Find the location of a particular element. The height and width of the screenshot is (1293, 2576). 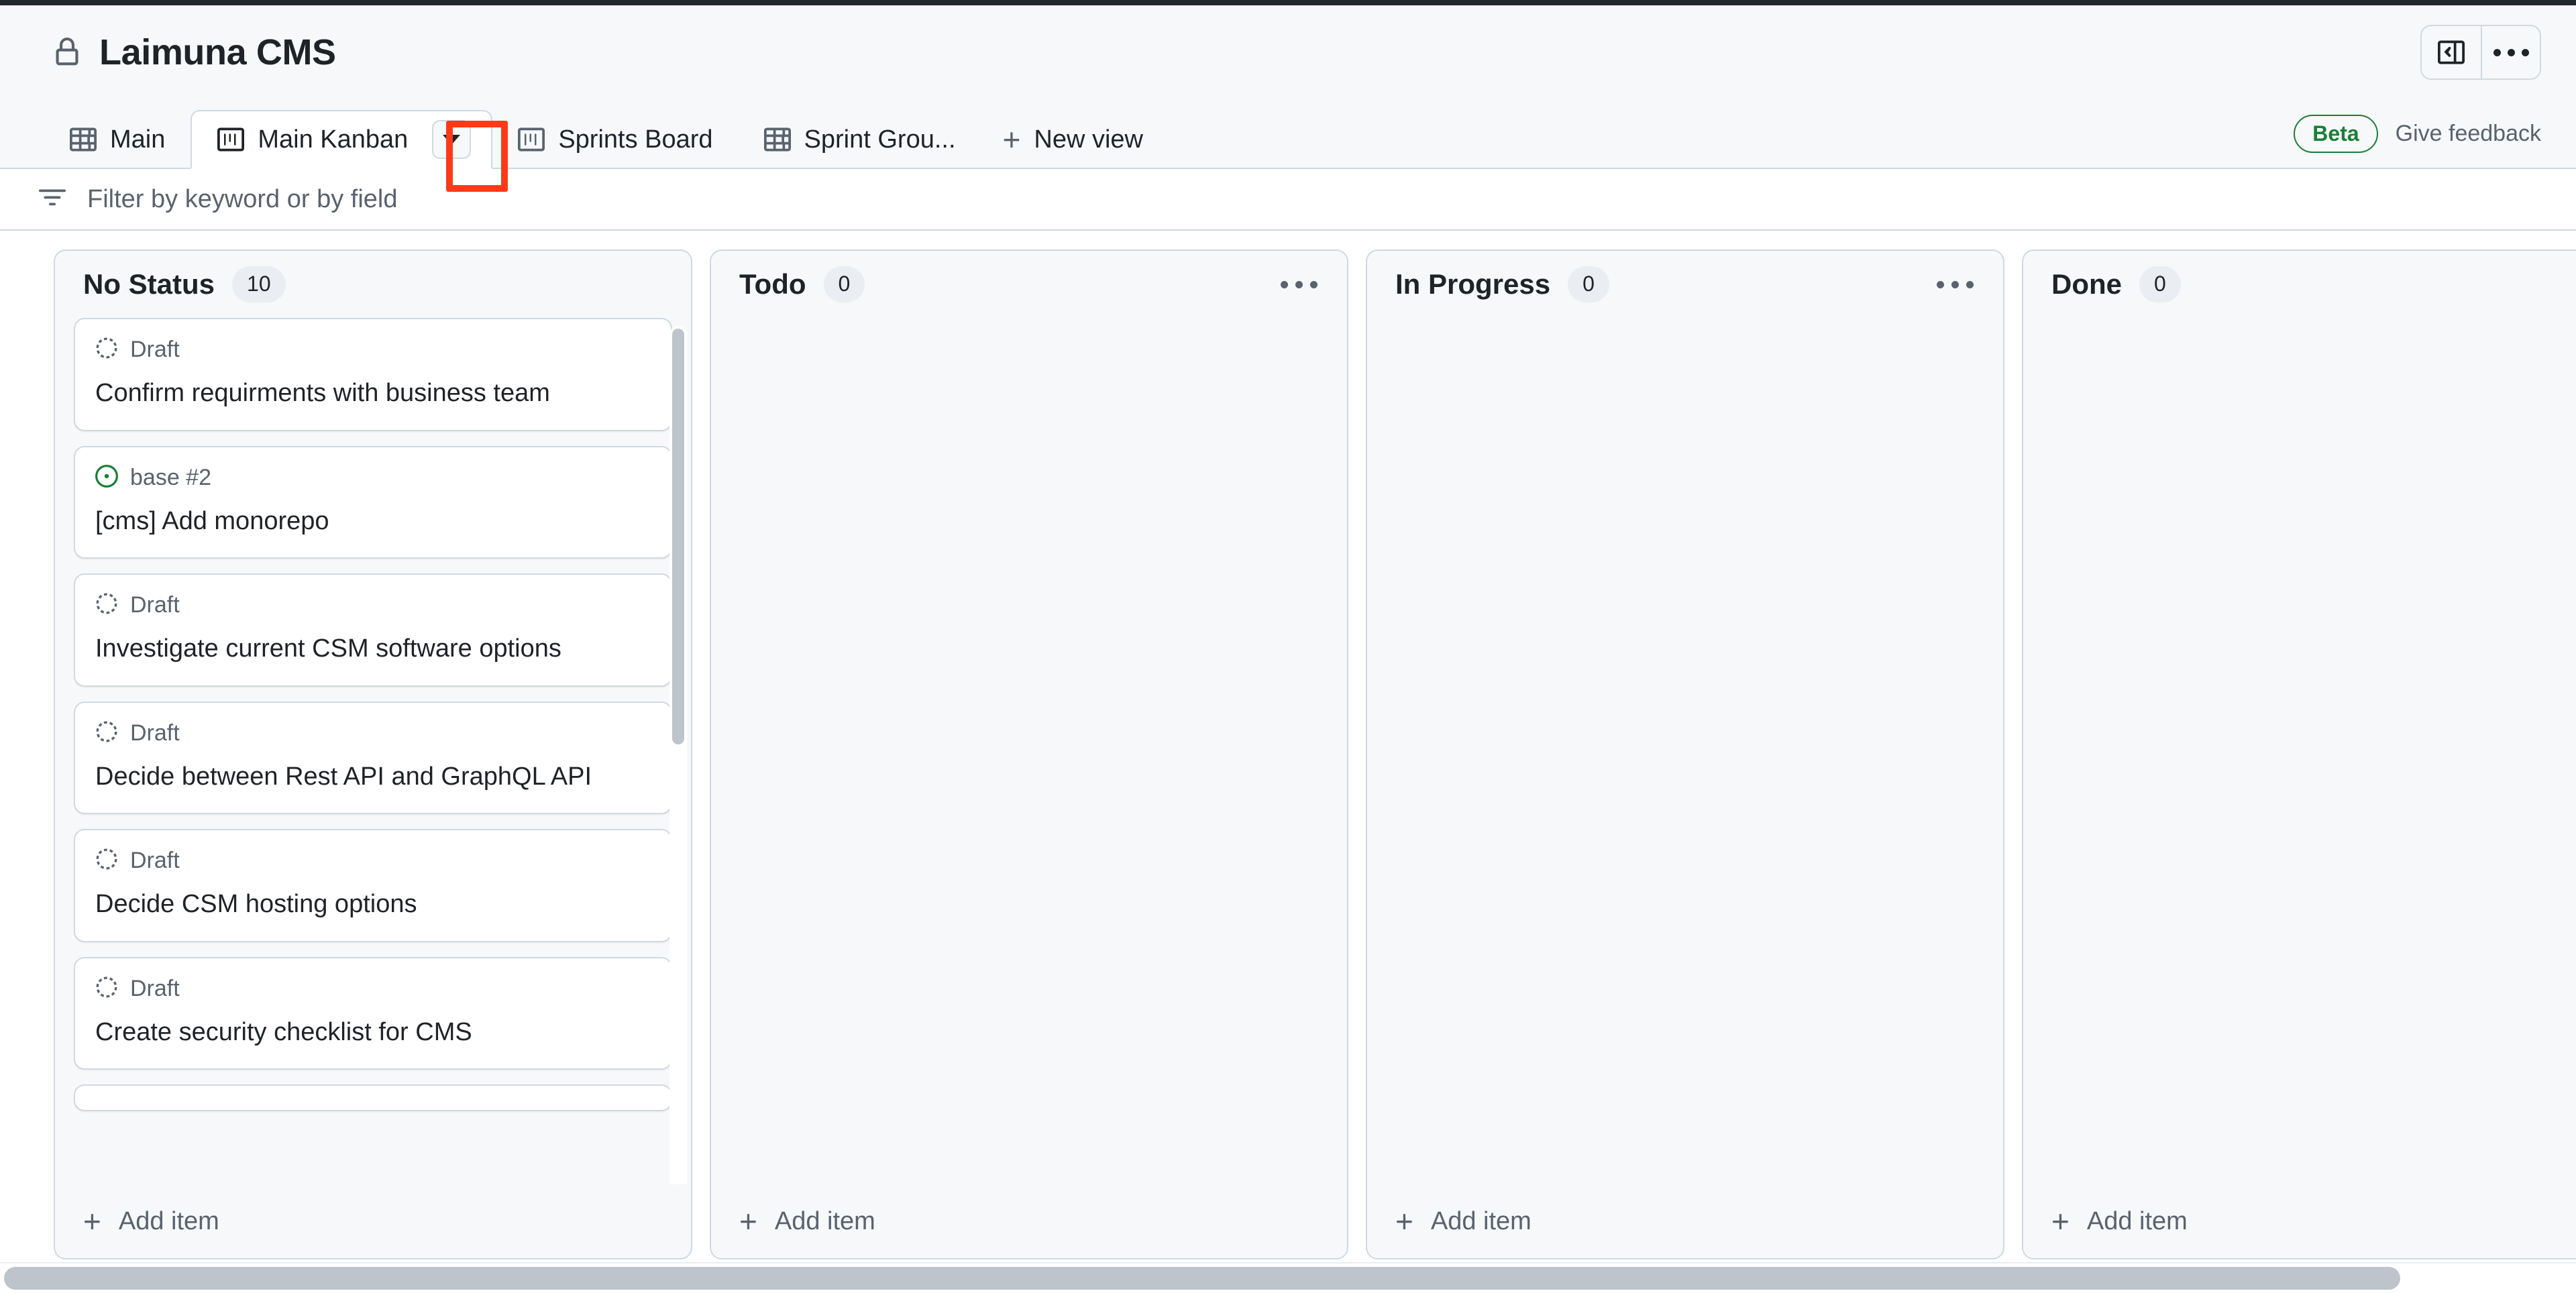

project-more-options-button is located at coordinates (2510, 52).